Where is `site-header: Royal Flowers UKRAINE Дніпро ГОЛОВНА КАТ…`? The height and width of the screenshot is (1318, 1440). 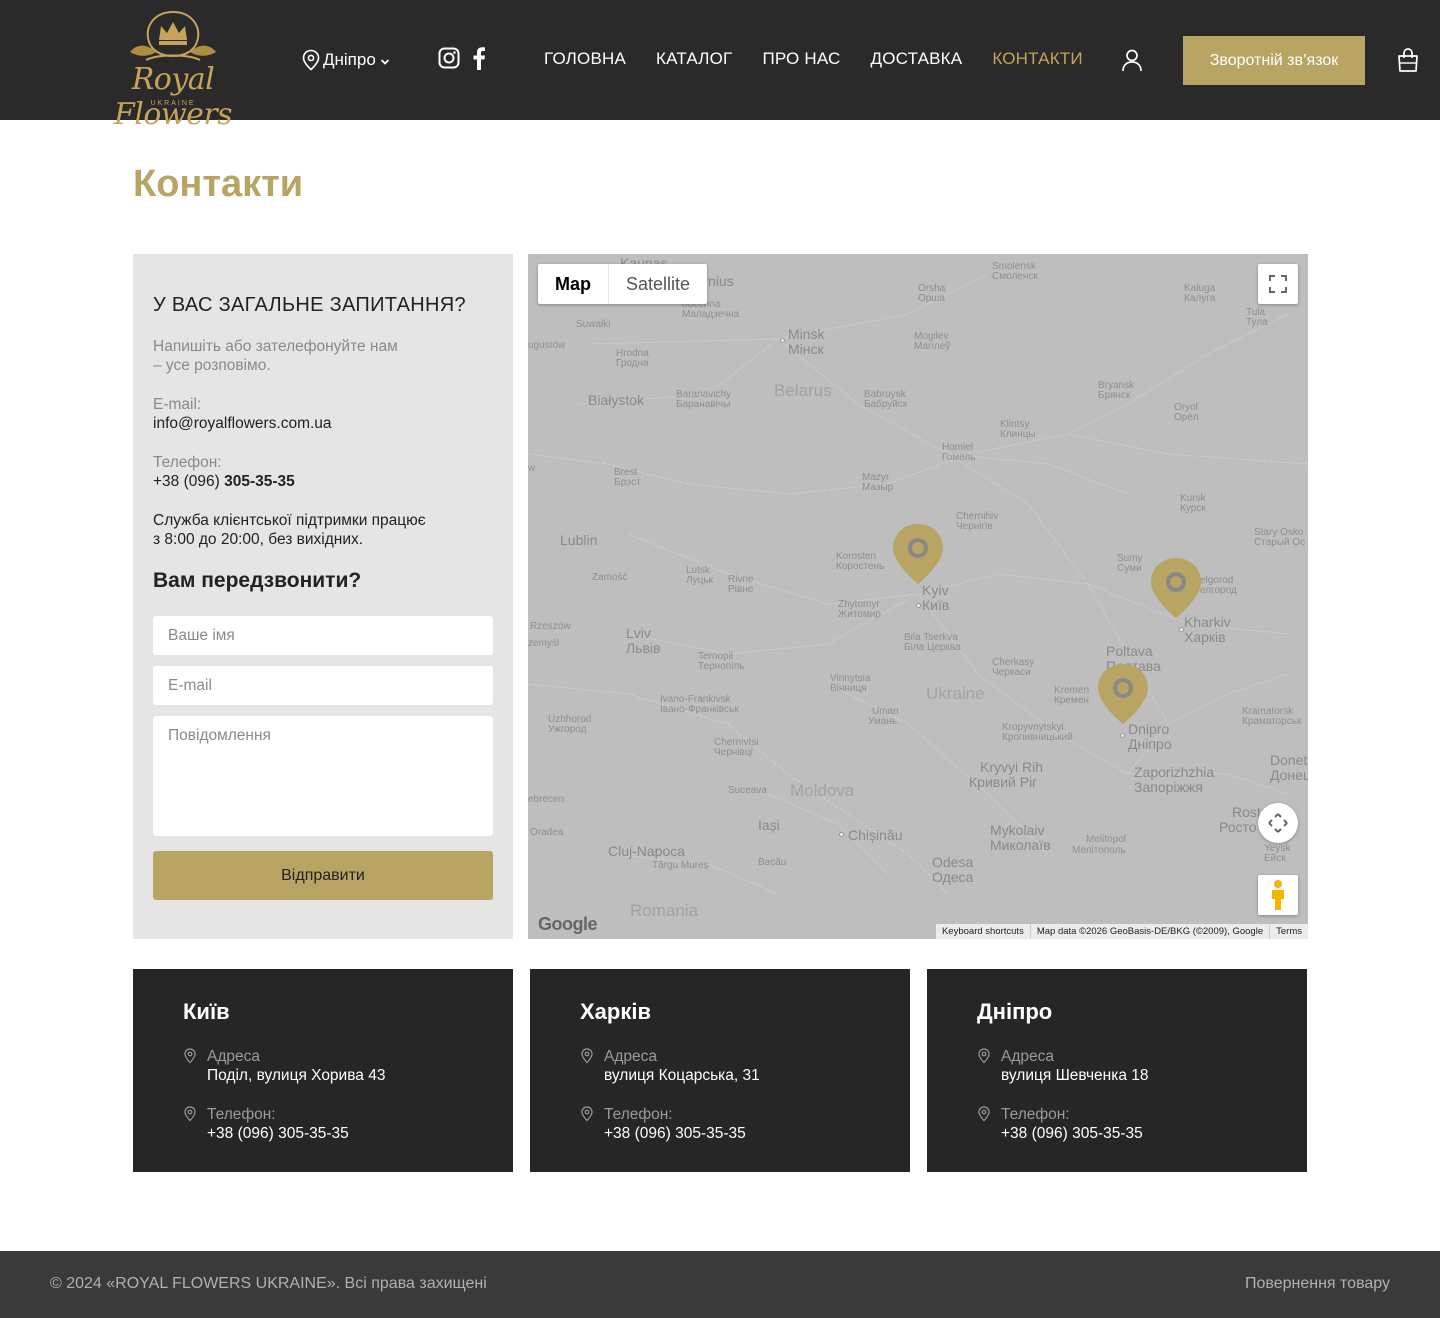
site-header: Royal Flowers UKRAINE Дніпро ГОЛОВНА КАТ… is located at coordinates (720, 66).